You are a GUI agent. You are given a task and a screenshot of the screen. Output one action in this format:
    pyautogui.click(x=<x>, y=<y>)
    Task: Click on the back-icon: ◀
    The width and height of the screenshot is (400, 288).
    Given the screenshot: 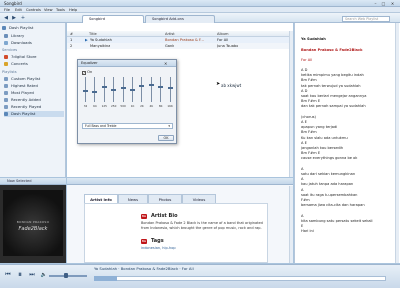 What is the action you would take?
    pyautogui.click(x=6, y=18)
    